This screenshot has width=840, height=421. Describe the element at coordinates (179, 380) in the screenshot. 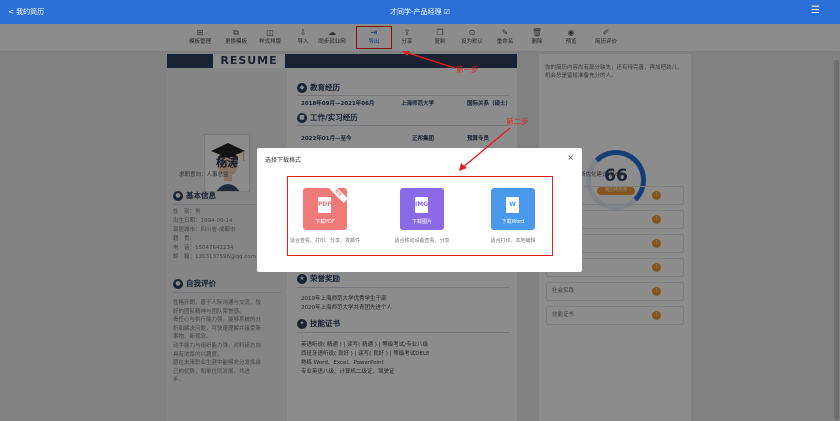

I see `self-eval-line: 步。` at that location.